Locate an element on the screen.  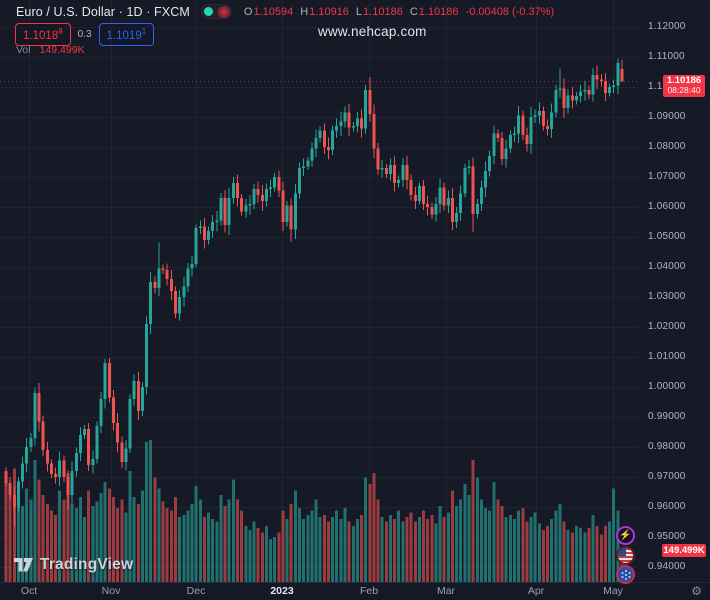
ask-price-pip: 1 is located at coordinates (144, 31).